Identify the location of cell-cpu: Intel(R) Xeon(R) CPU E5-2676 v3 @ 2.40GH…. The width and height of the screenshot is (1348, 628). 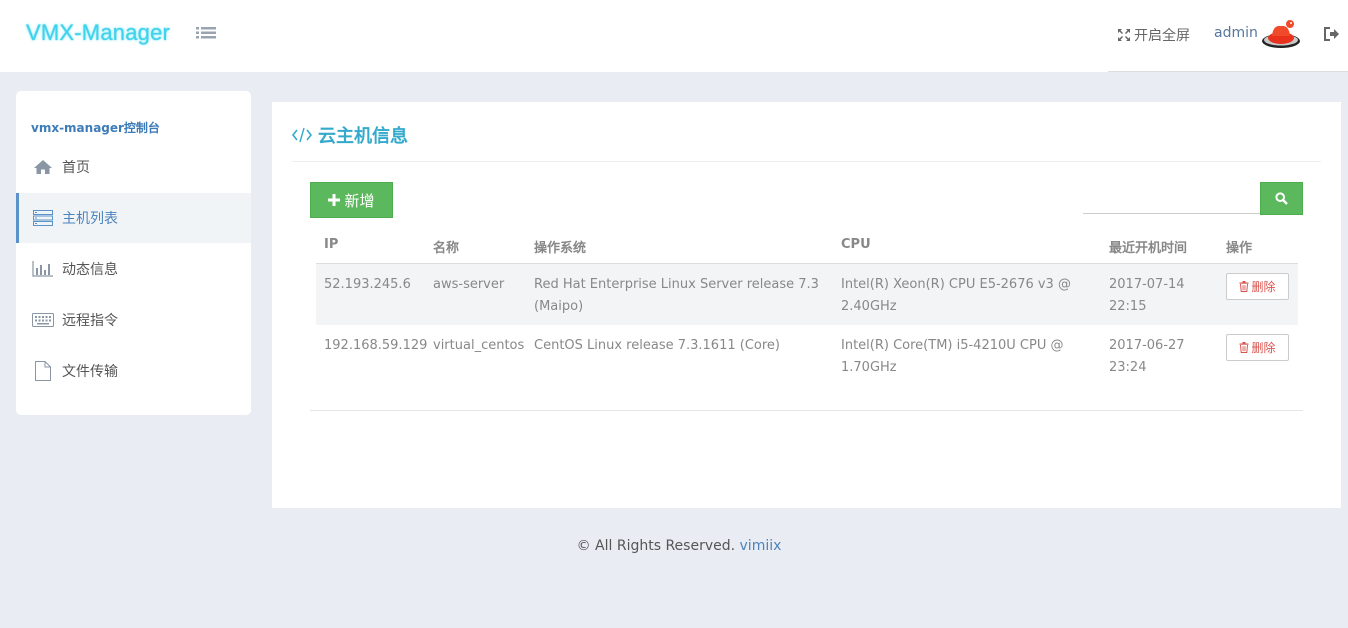
(956, 296).